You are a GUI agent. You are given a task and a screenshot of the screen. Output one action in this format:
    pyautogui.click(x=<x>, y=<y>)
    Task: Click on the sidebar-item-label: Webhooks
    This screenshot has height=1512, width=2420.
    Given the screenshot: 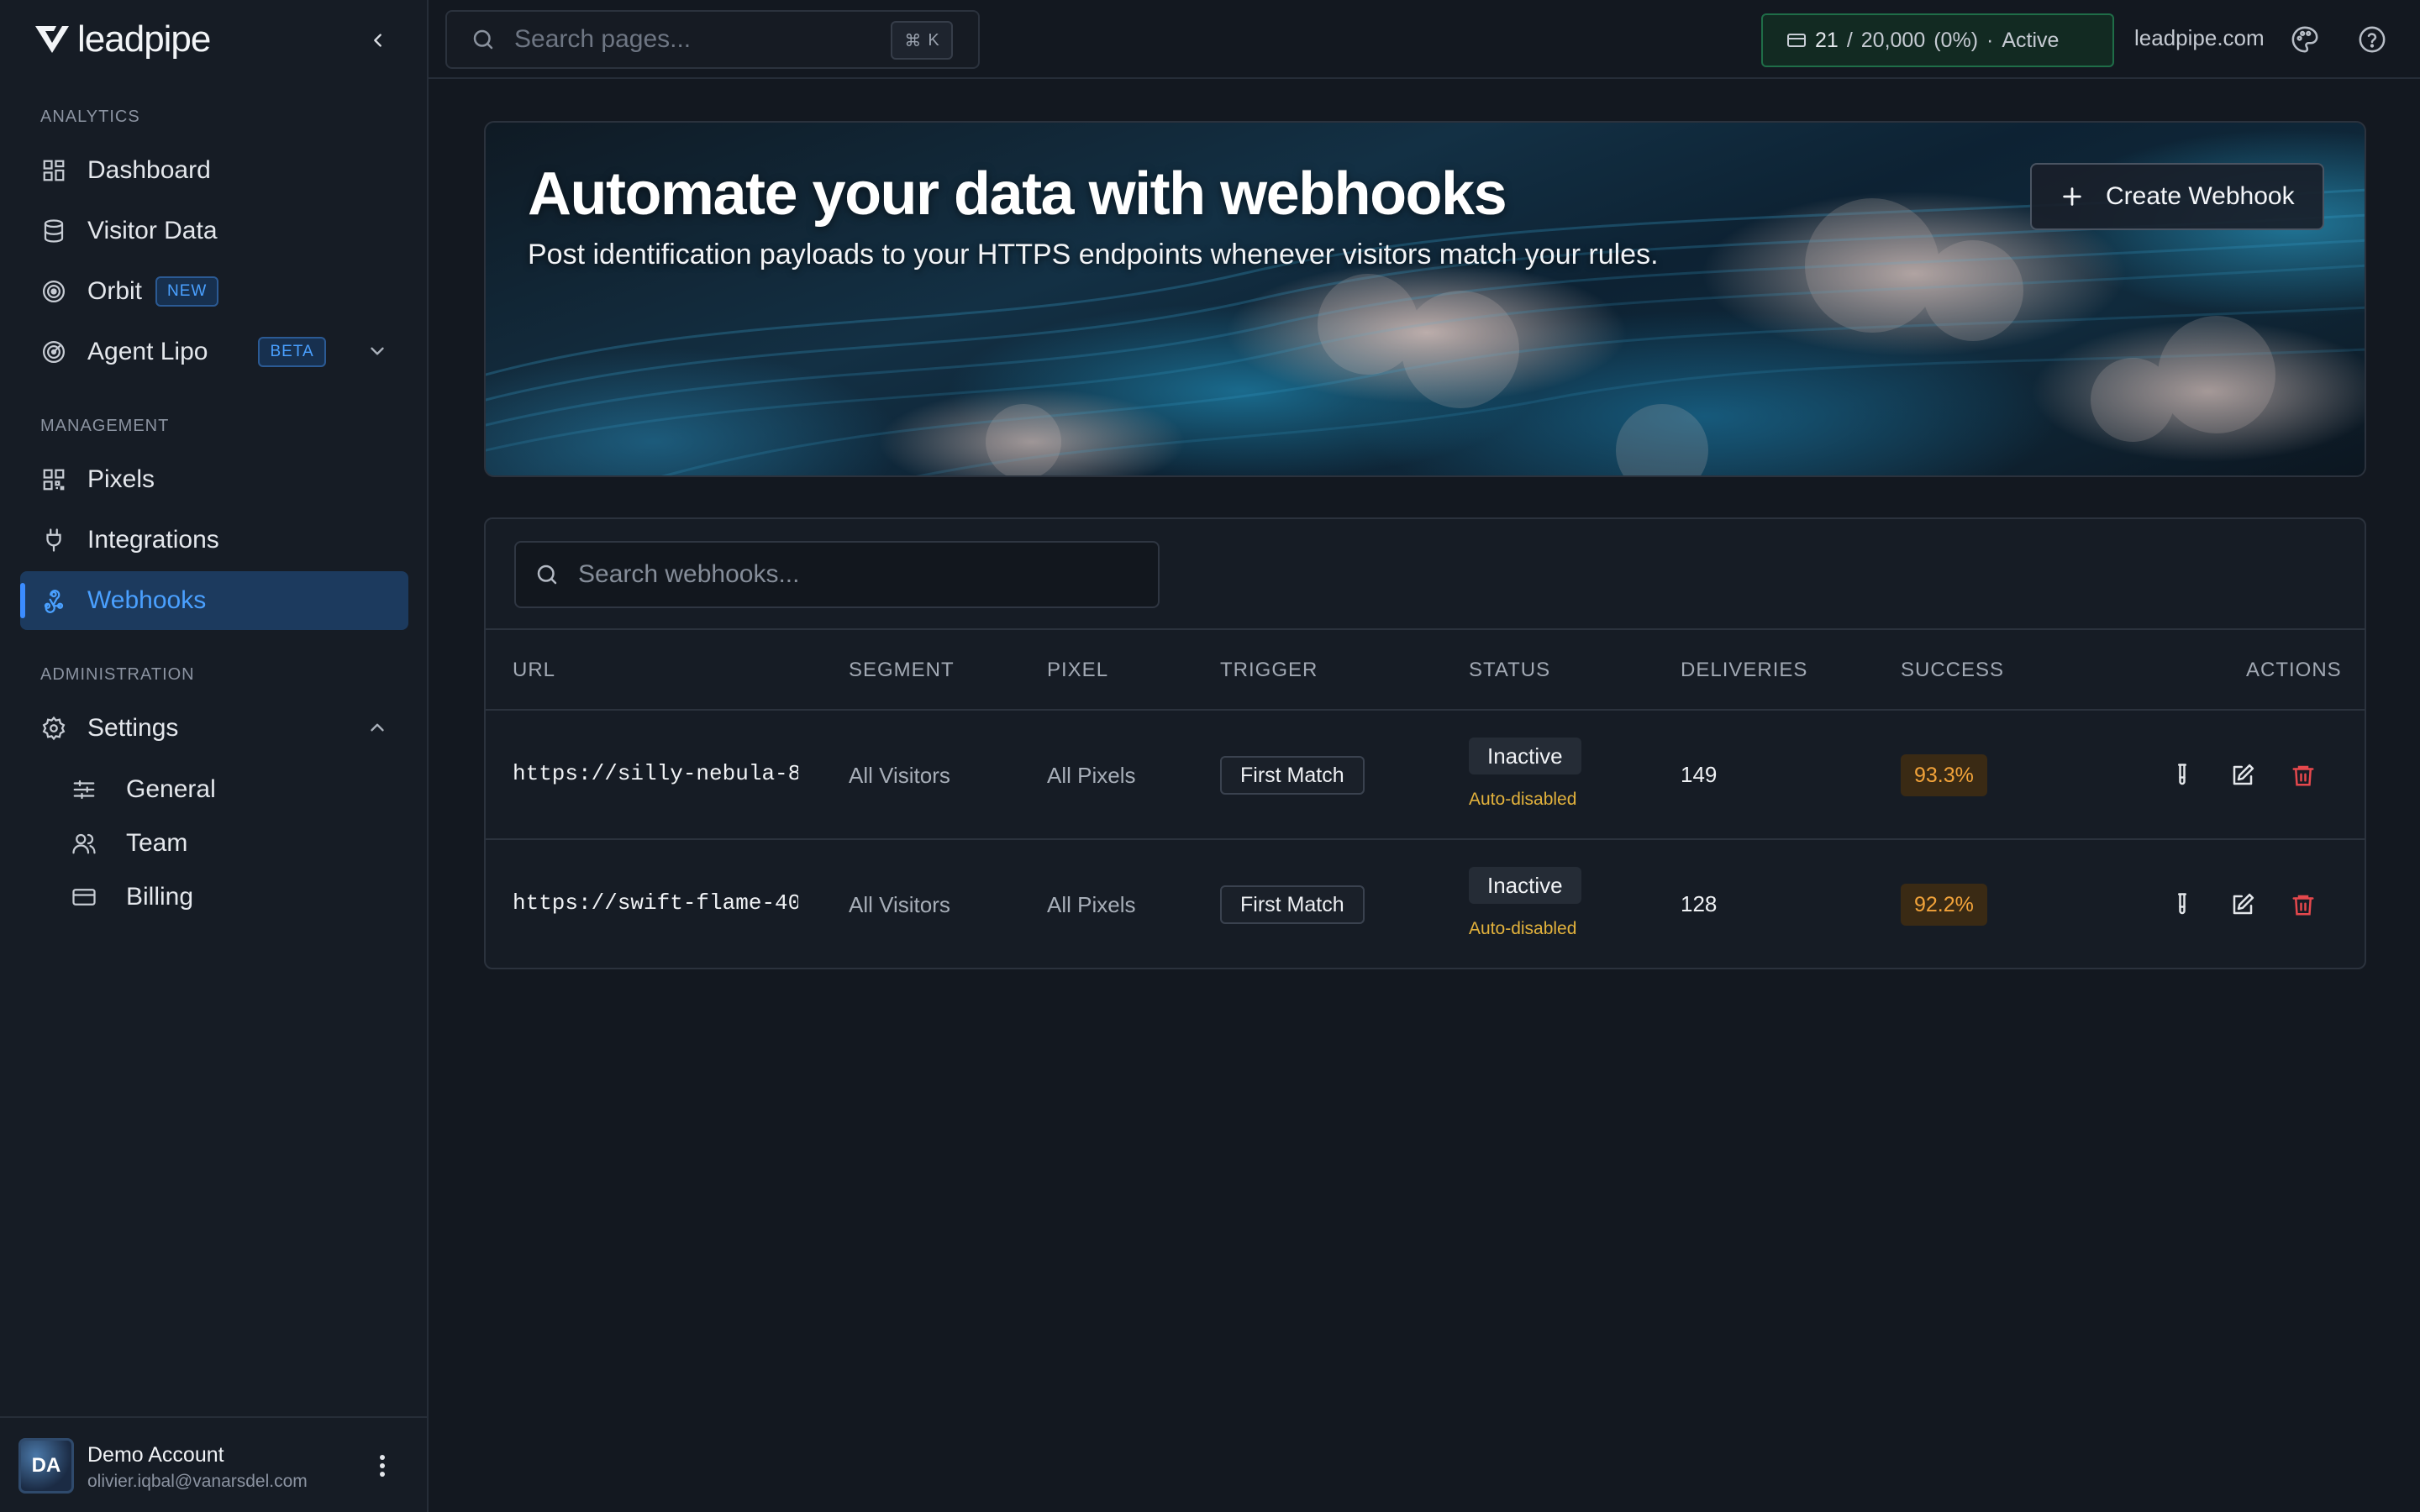 What is the action you would take?
    pyautogui.click(x=147, y=600)
    